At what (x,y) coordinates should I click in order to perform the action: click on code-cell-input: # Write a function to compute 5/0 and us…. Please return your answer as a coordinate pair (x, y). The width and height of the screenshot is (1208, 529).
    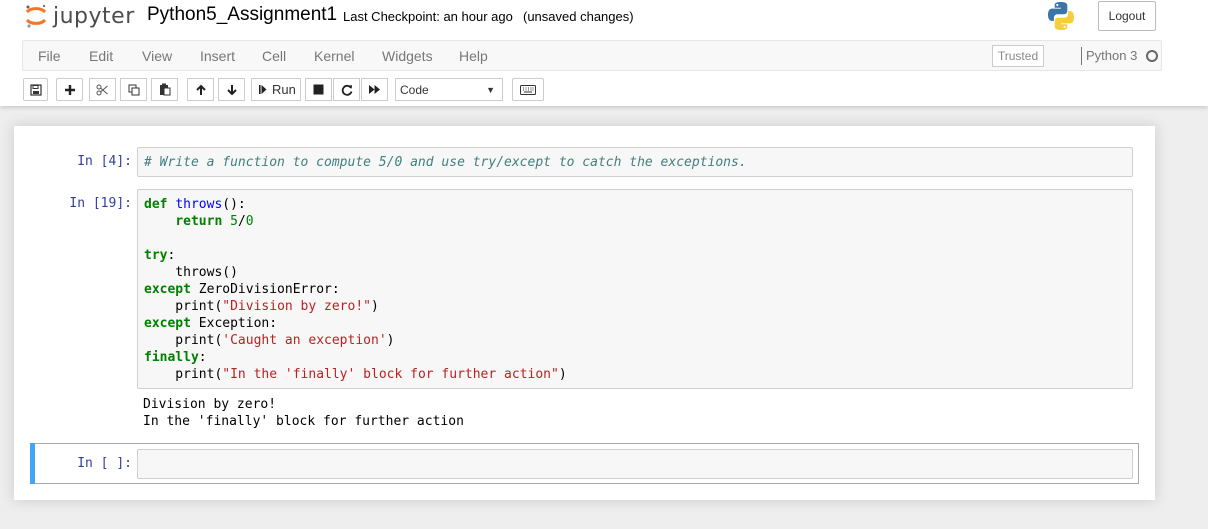
    Looking at the image, I should click on (635, 162).